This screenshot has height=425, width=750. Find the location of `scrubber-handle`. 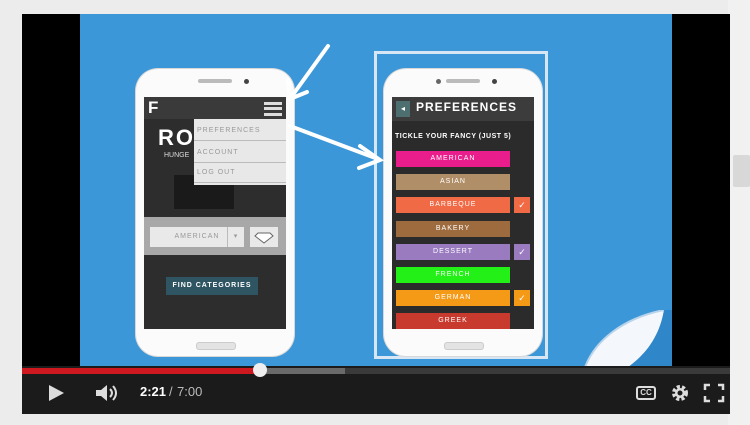

scrubber-handle is located at coordinates (259, 370).